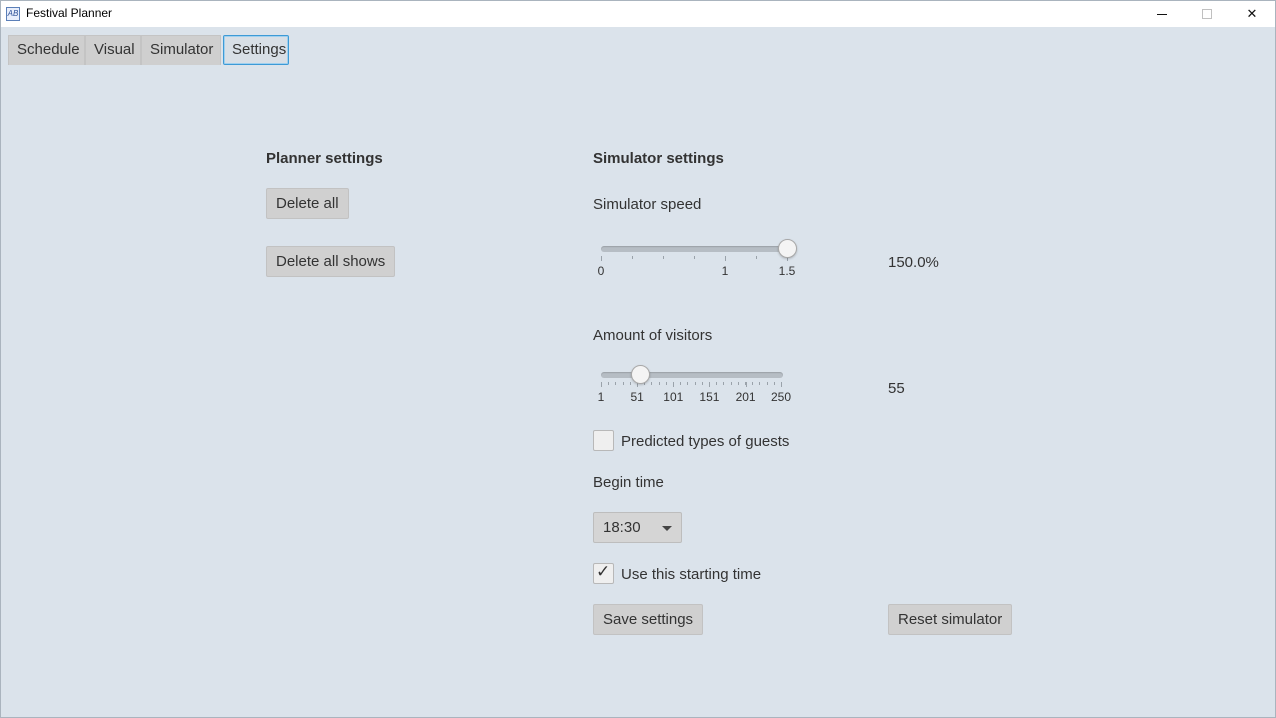 Image resolution: width=1276 pixels, height=718 pixels. I want to click on begin-time-label: Begin time, so click(628, 482).